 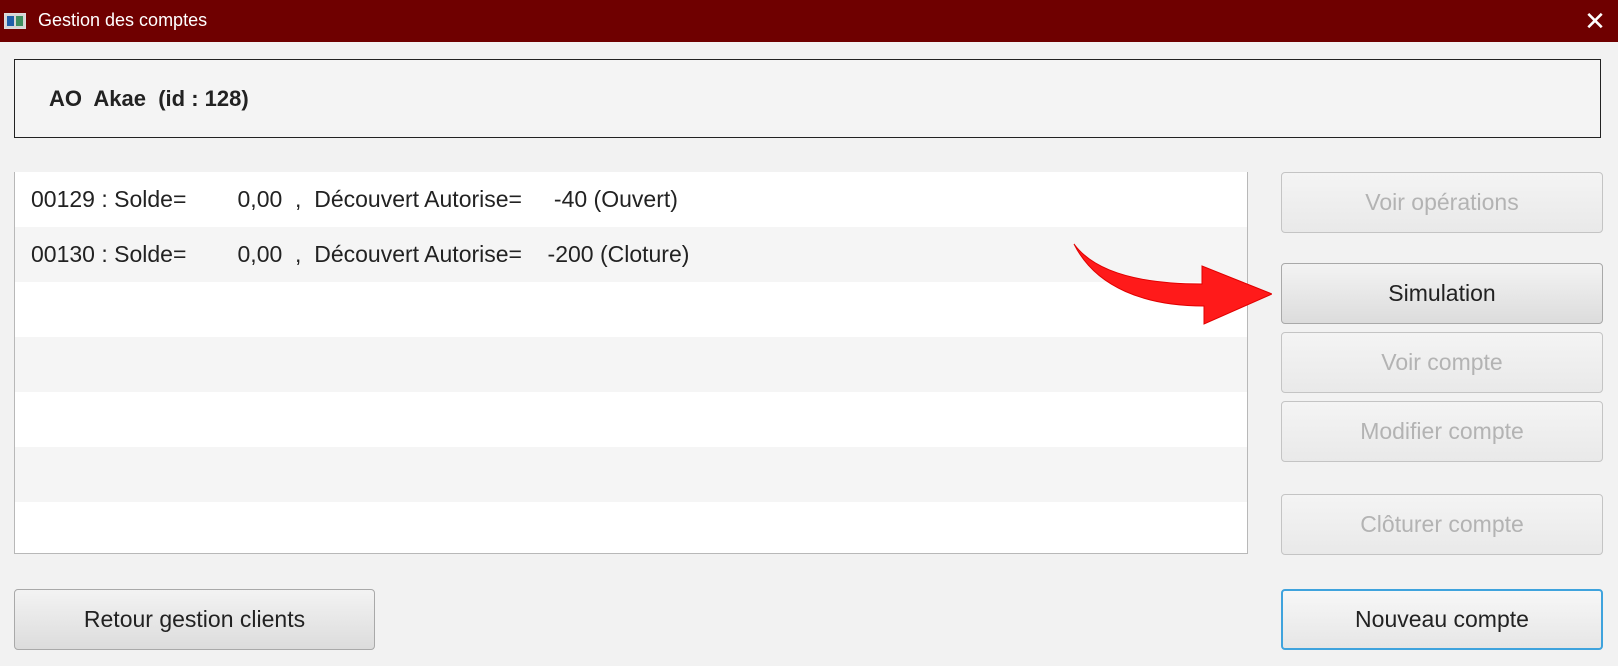 I want to click on client-header: AO Akae (id : 128), so click(x=807, y=98).